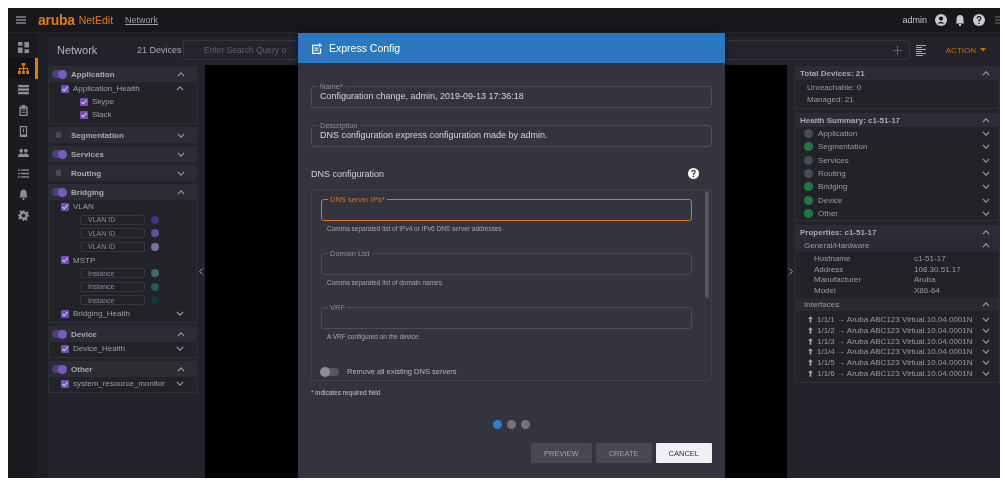 The height and width of the screenshot is (481, 1005). I want to click on field-value: Configuration change, admin, 2019-09-13 17:36:18, so click(511, 96).